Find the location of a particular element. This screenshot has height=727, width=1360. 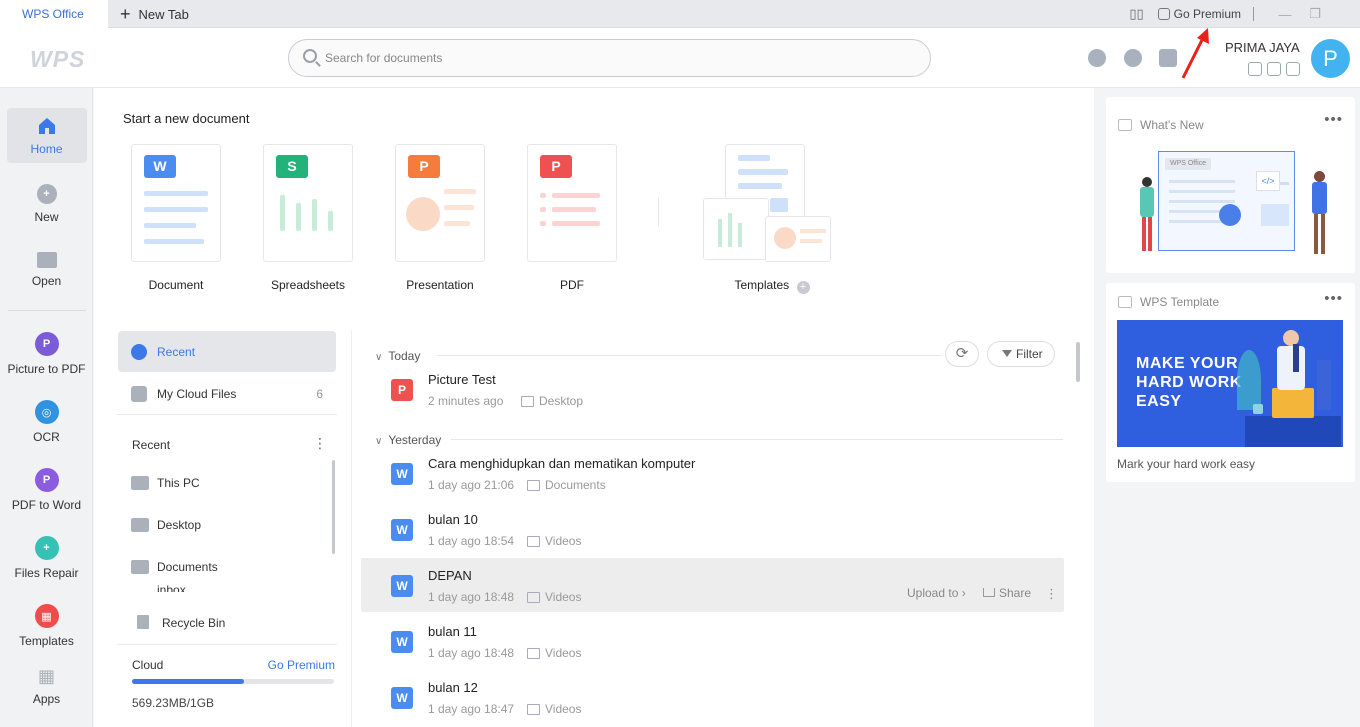

banner-line-2: HARD WORK is located at coordinates (1189, 382).